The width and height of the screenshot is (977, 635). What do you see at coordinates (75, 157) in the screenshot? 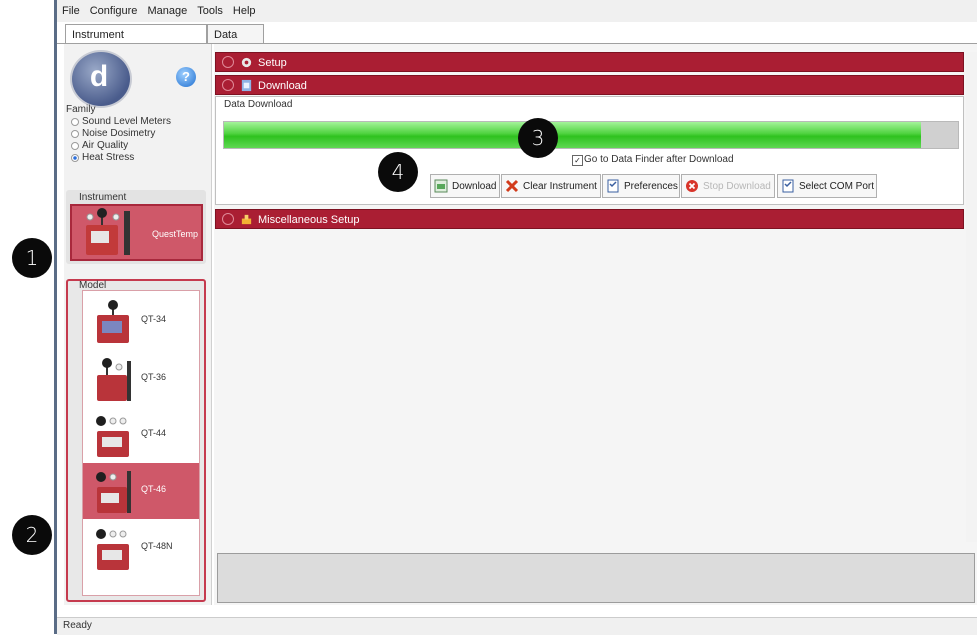
I see `radio-selected-icon` at bounding box center [75, 157].